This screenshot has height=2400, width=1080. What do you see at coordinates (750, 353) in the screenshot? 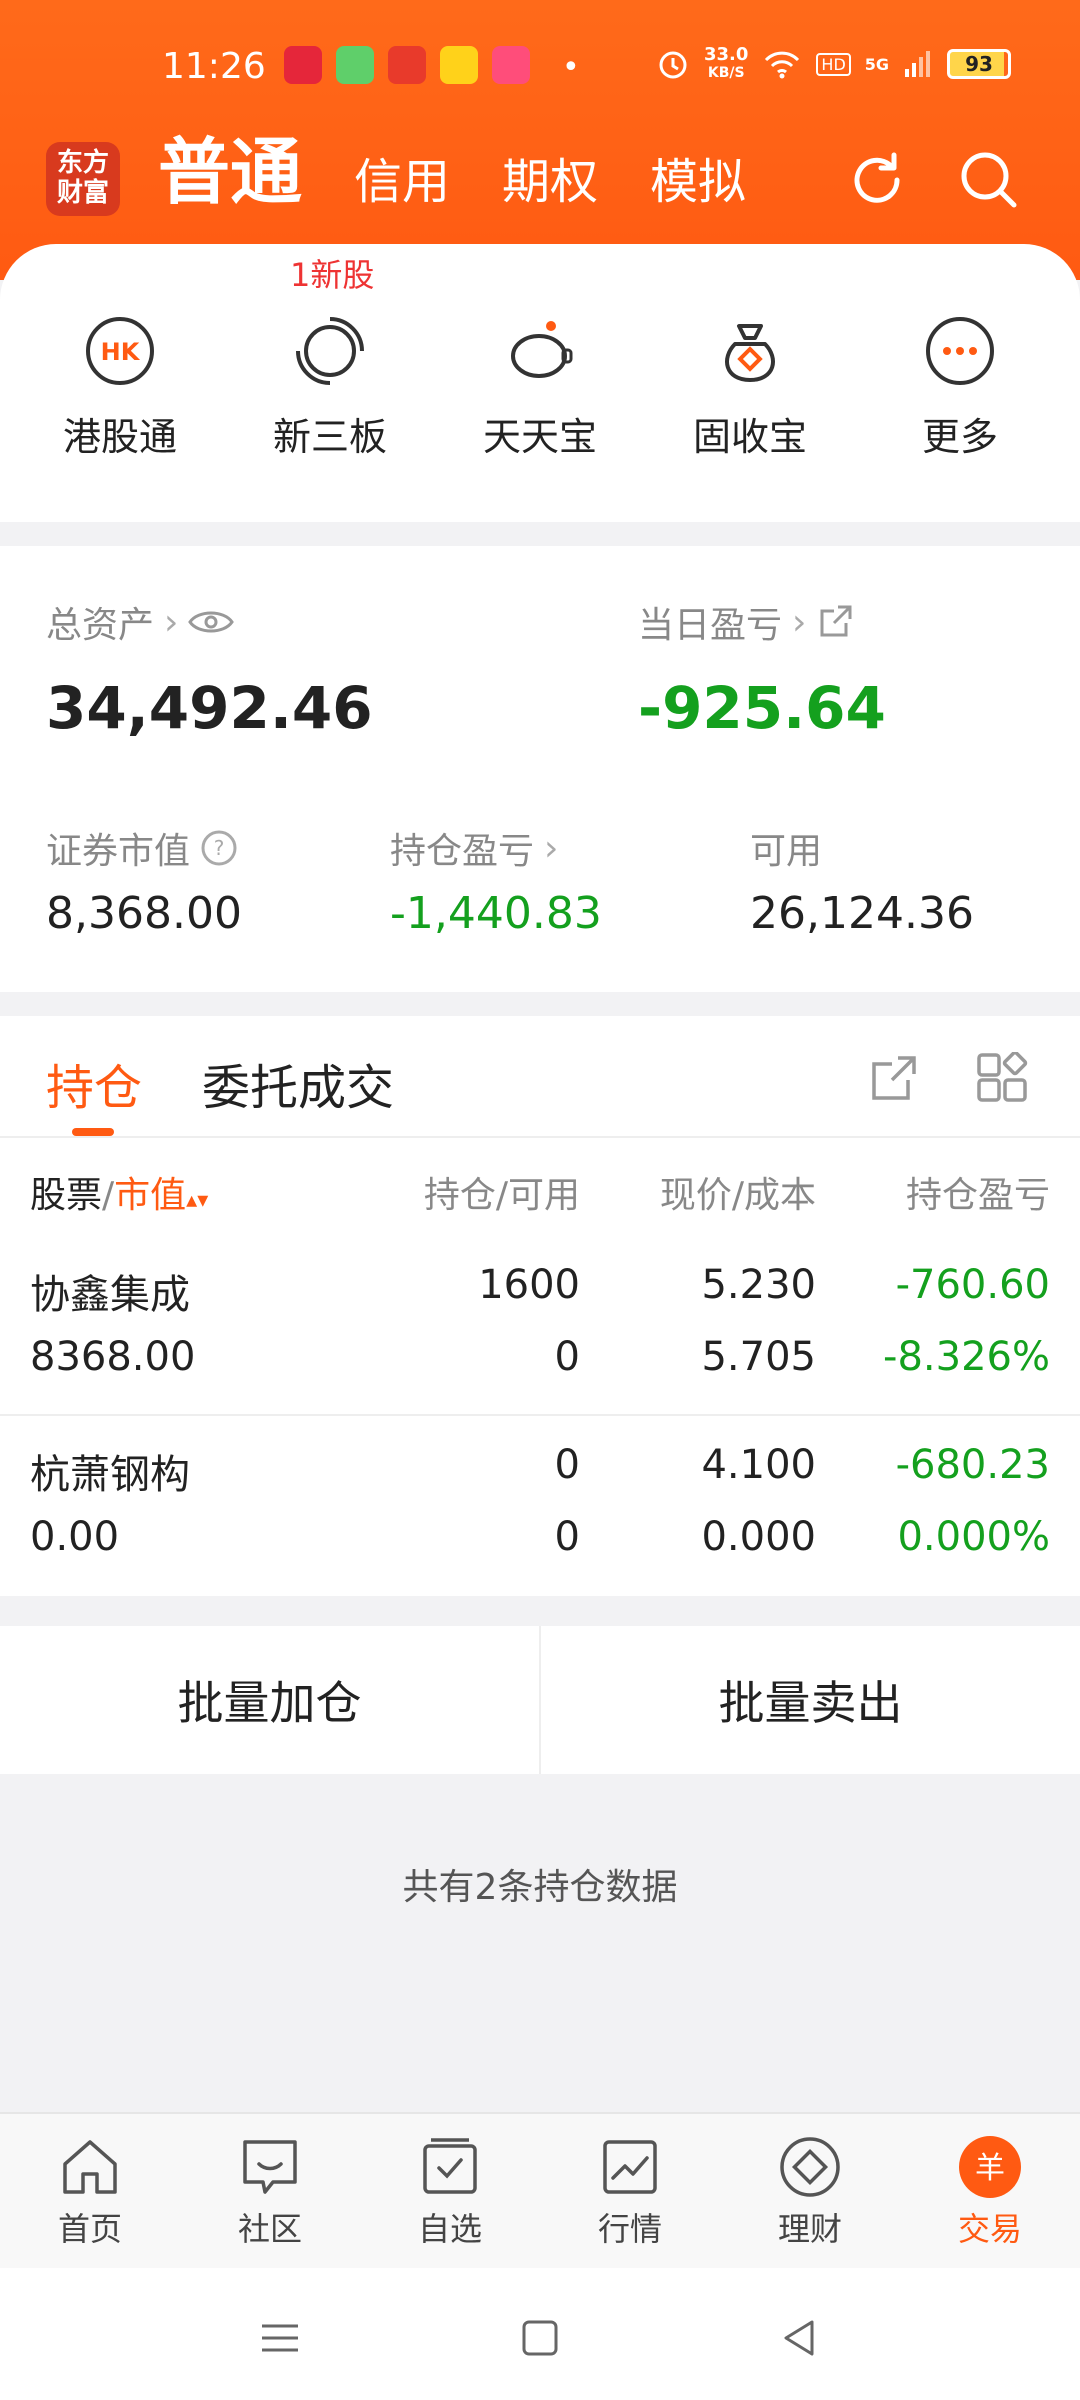
I see `money-bag-icon` at bounding box center [750, 353].